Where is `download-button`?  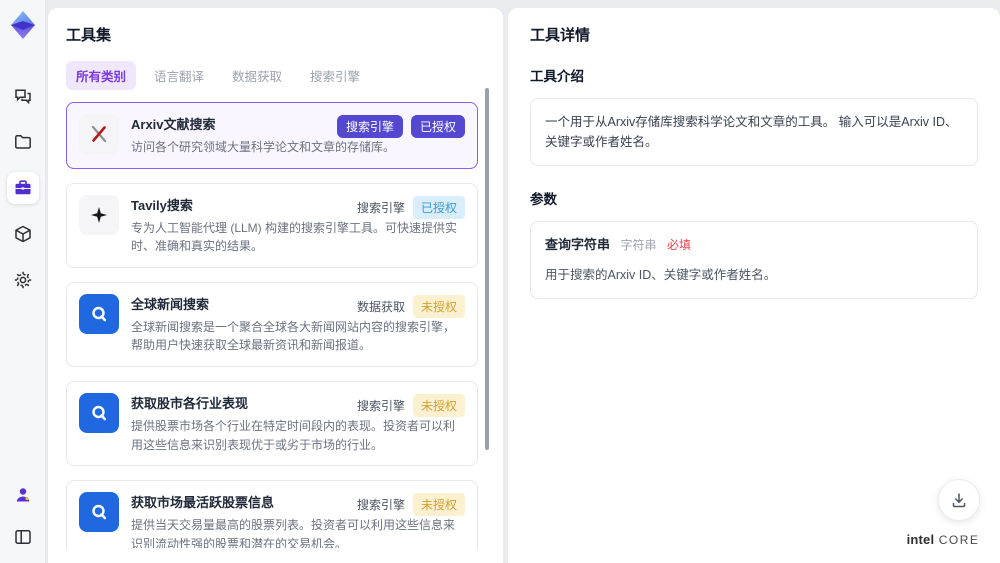
download-button is located at coordinates (959, 500).